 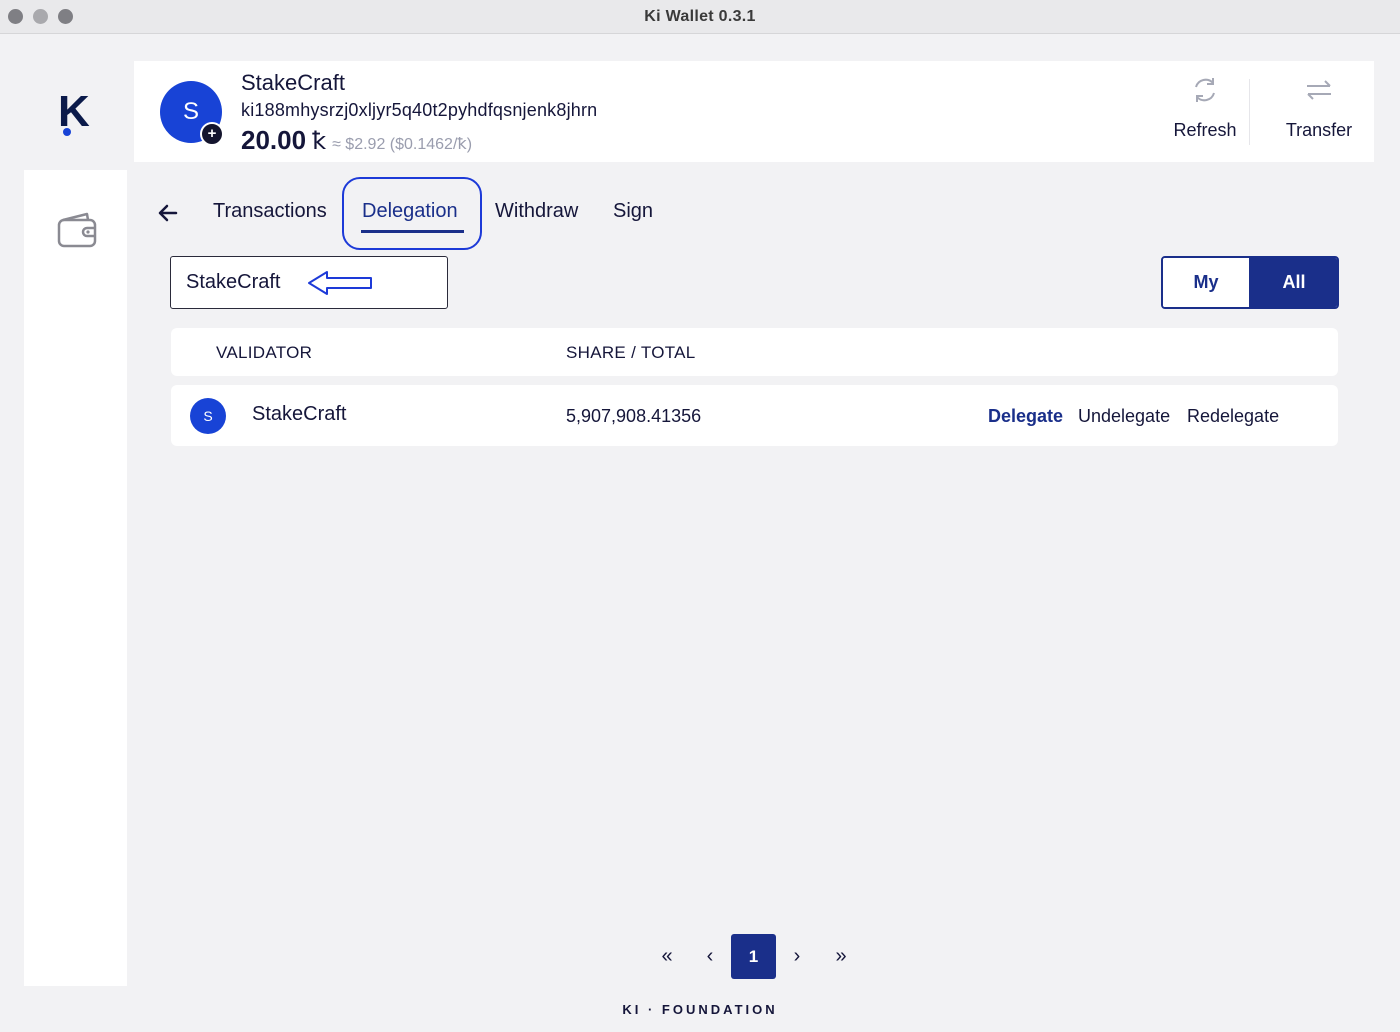 I want to click on logo-dot, so click(x=67, y=132).